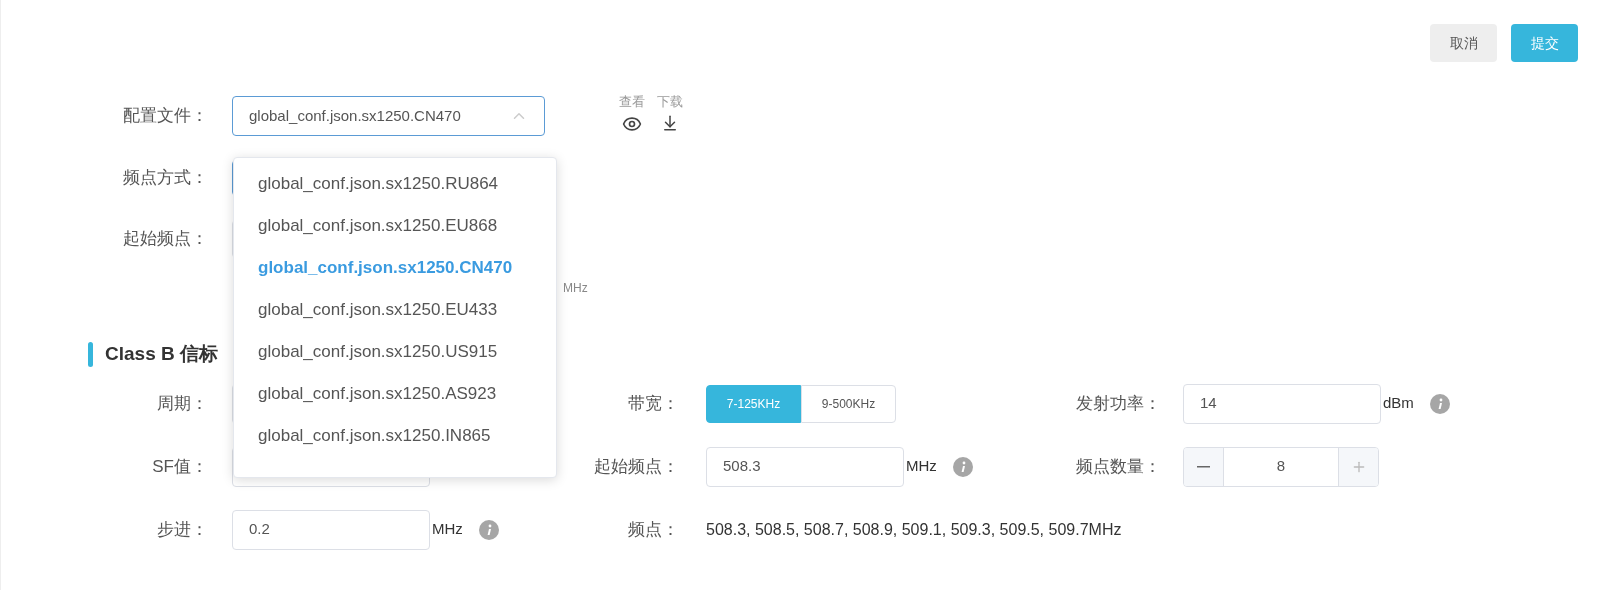  What do you see at coordinates (653, 529) in the screenshot?
I see `field-label: 频点：` at bounding box center [653, 529].